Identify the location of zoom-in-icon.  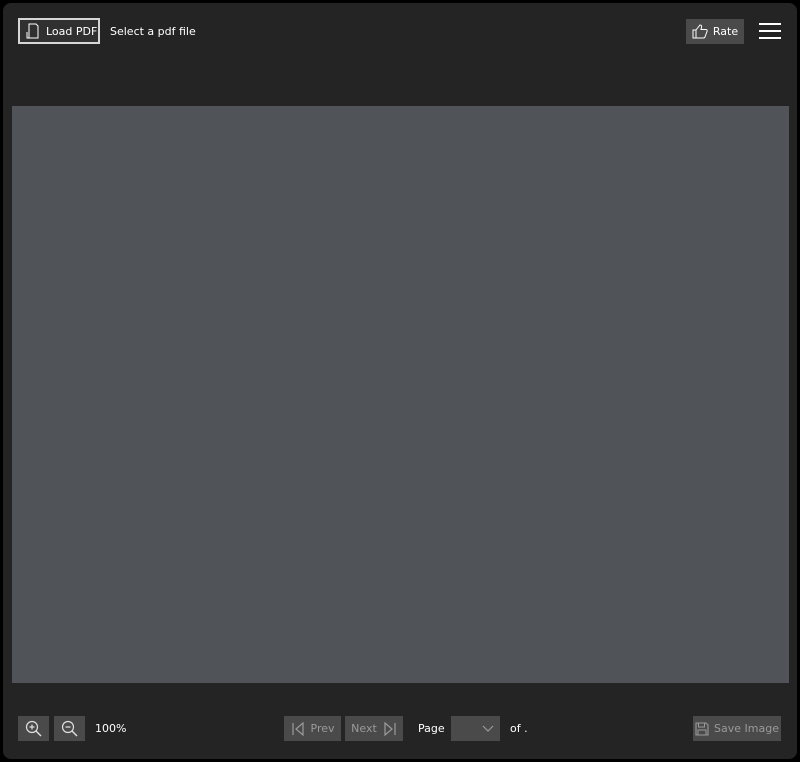
(33, 728).